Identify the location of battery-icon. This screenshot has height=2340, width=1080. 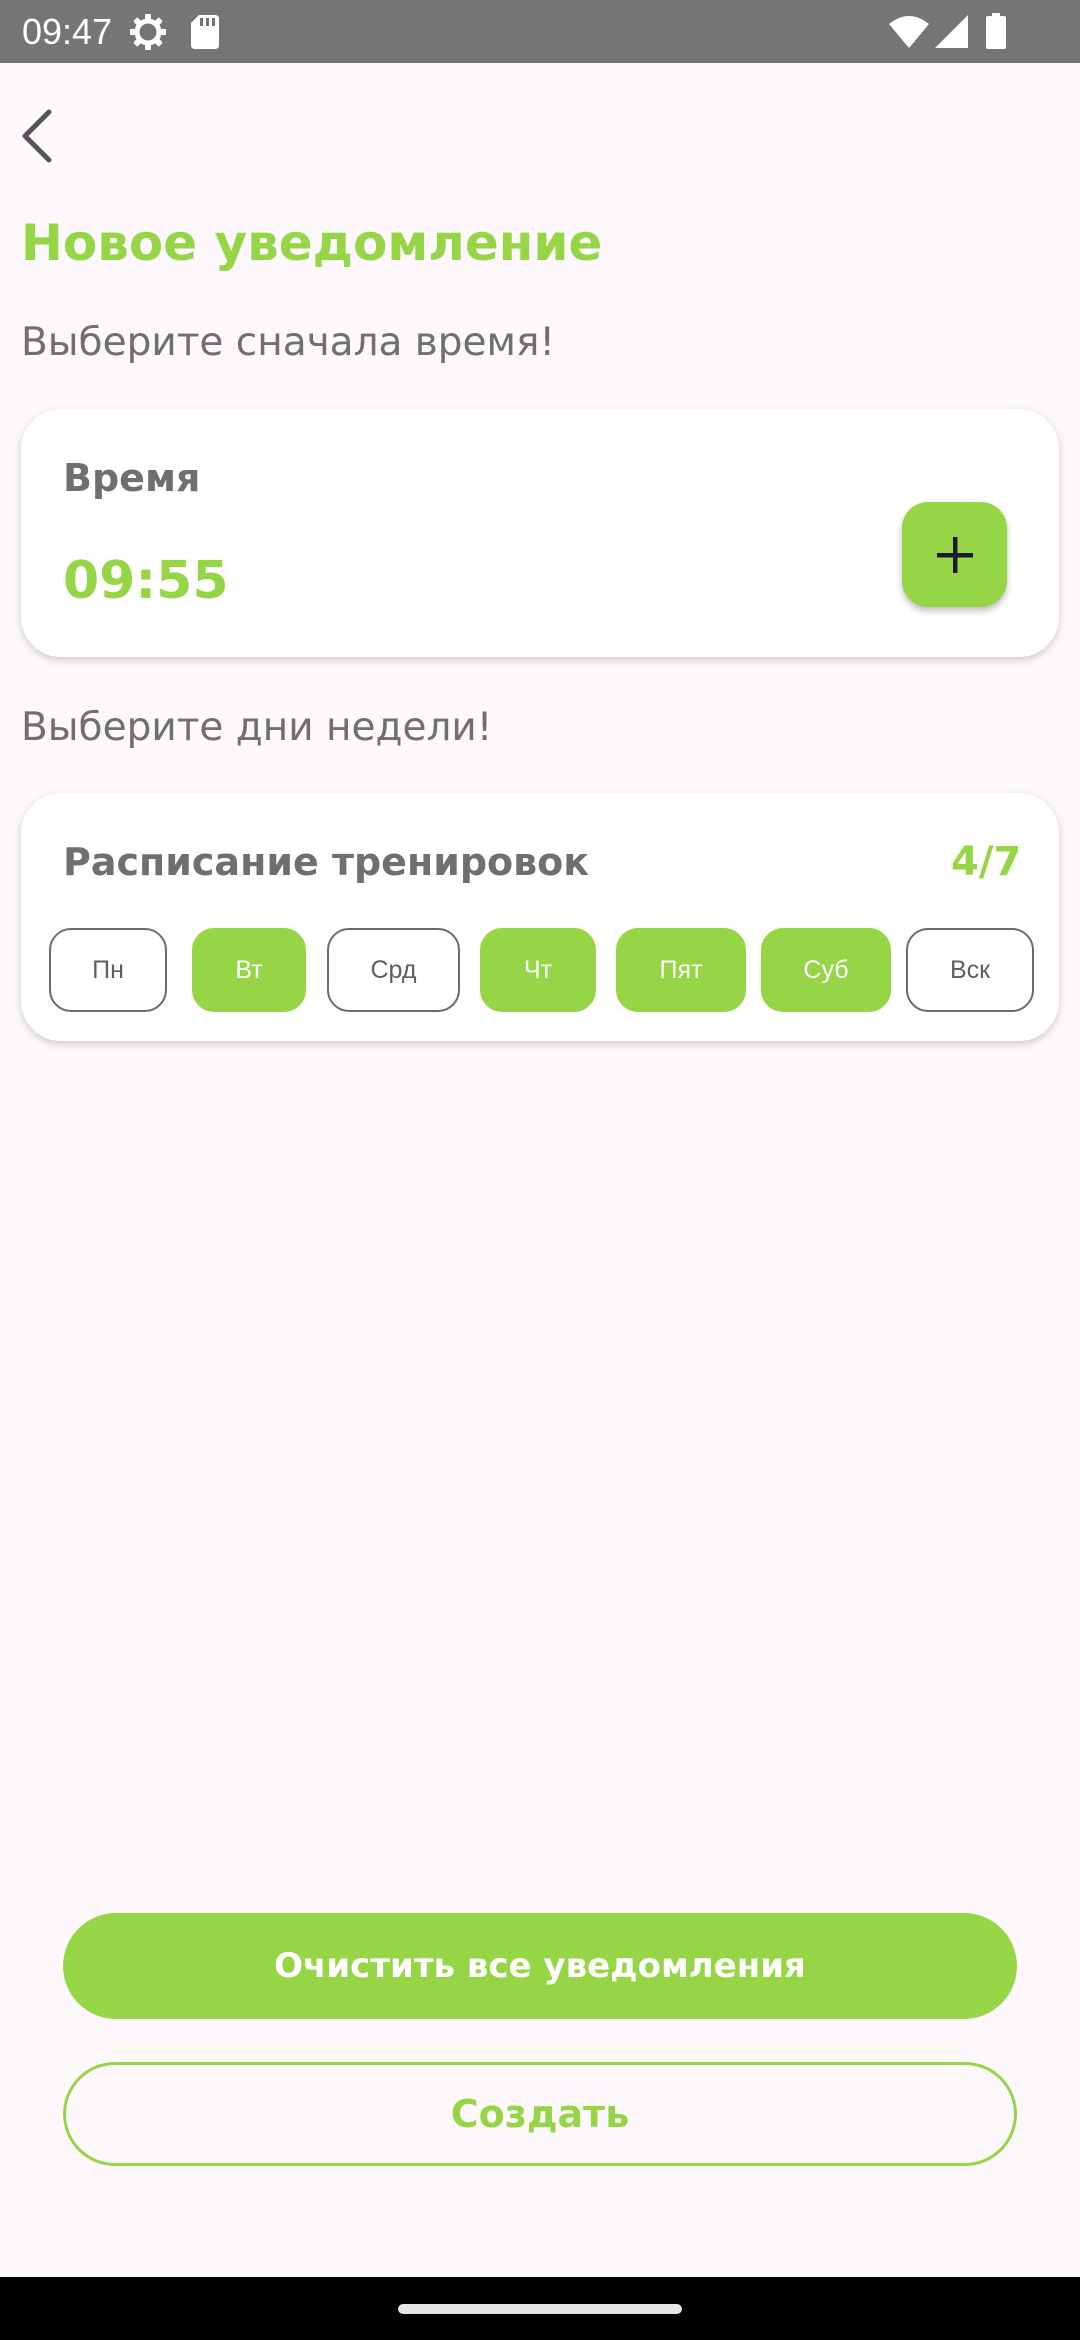
(996, 31).